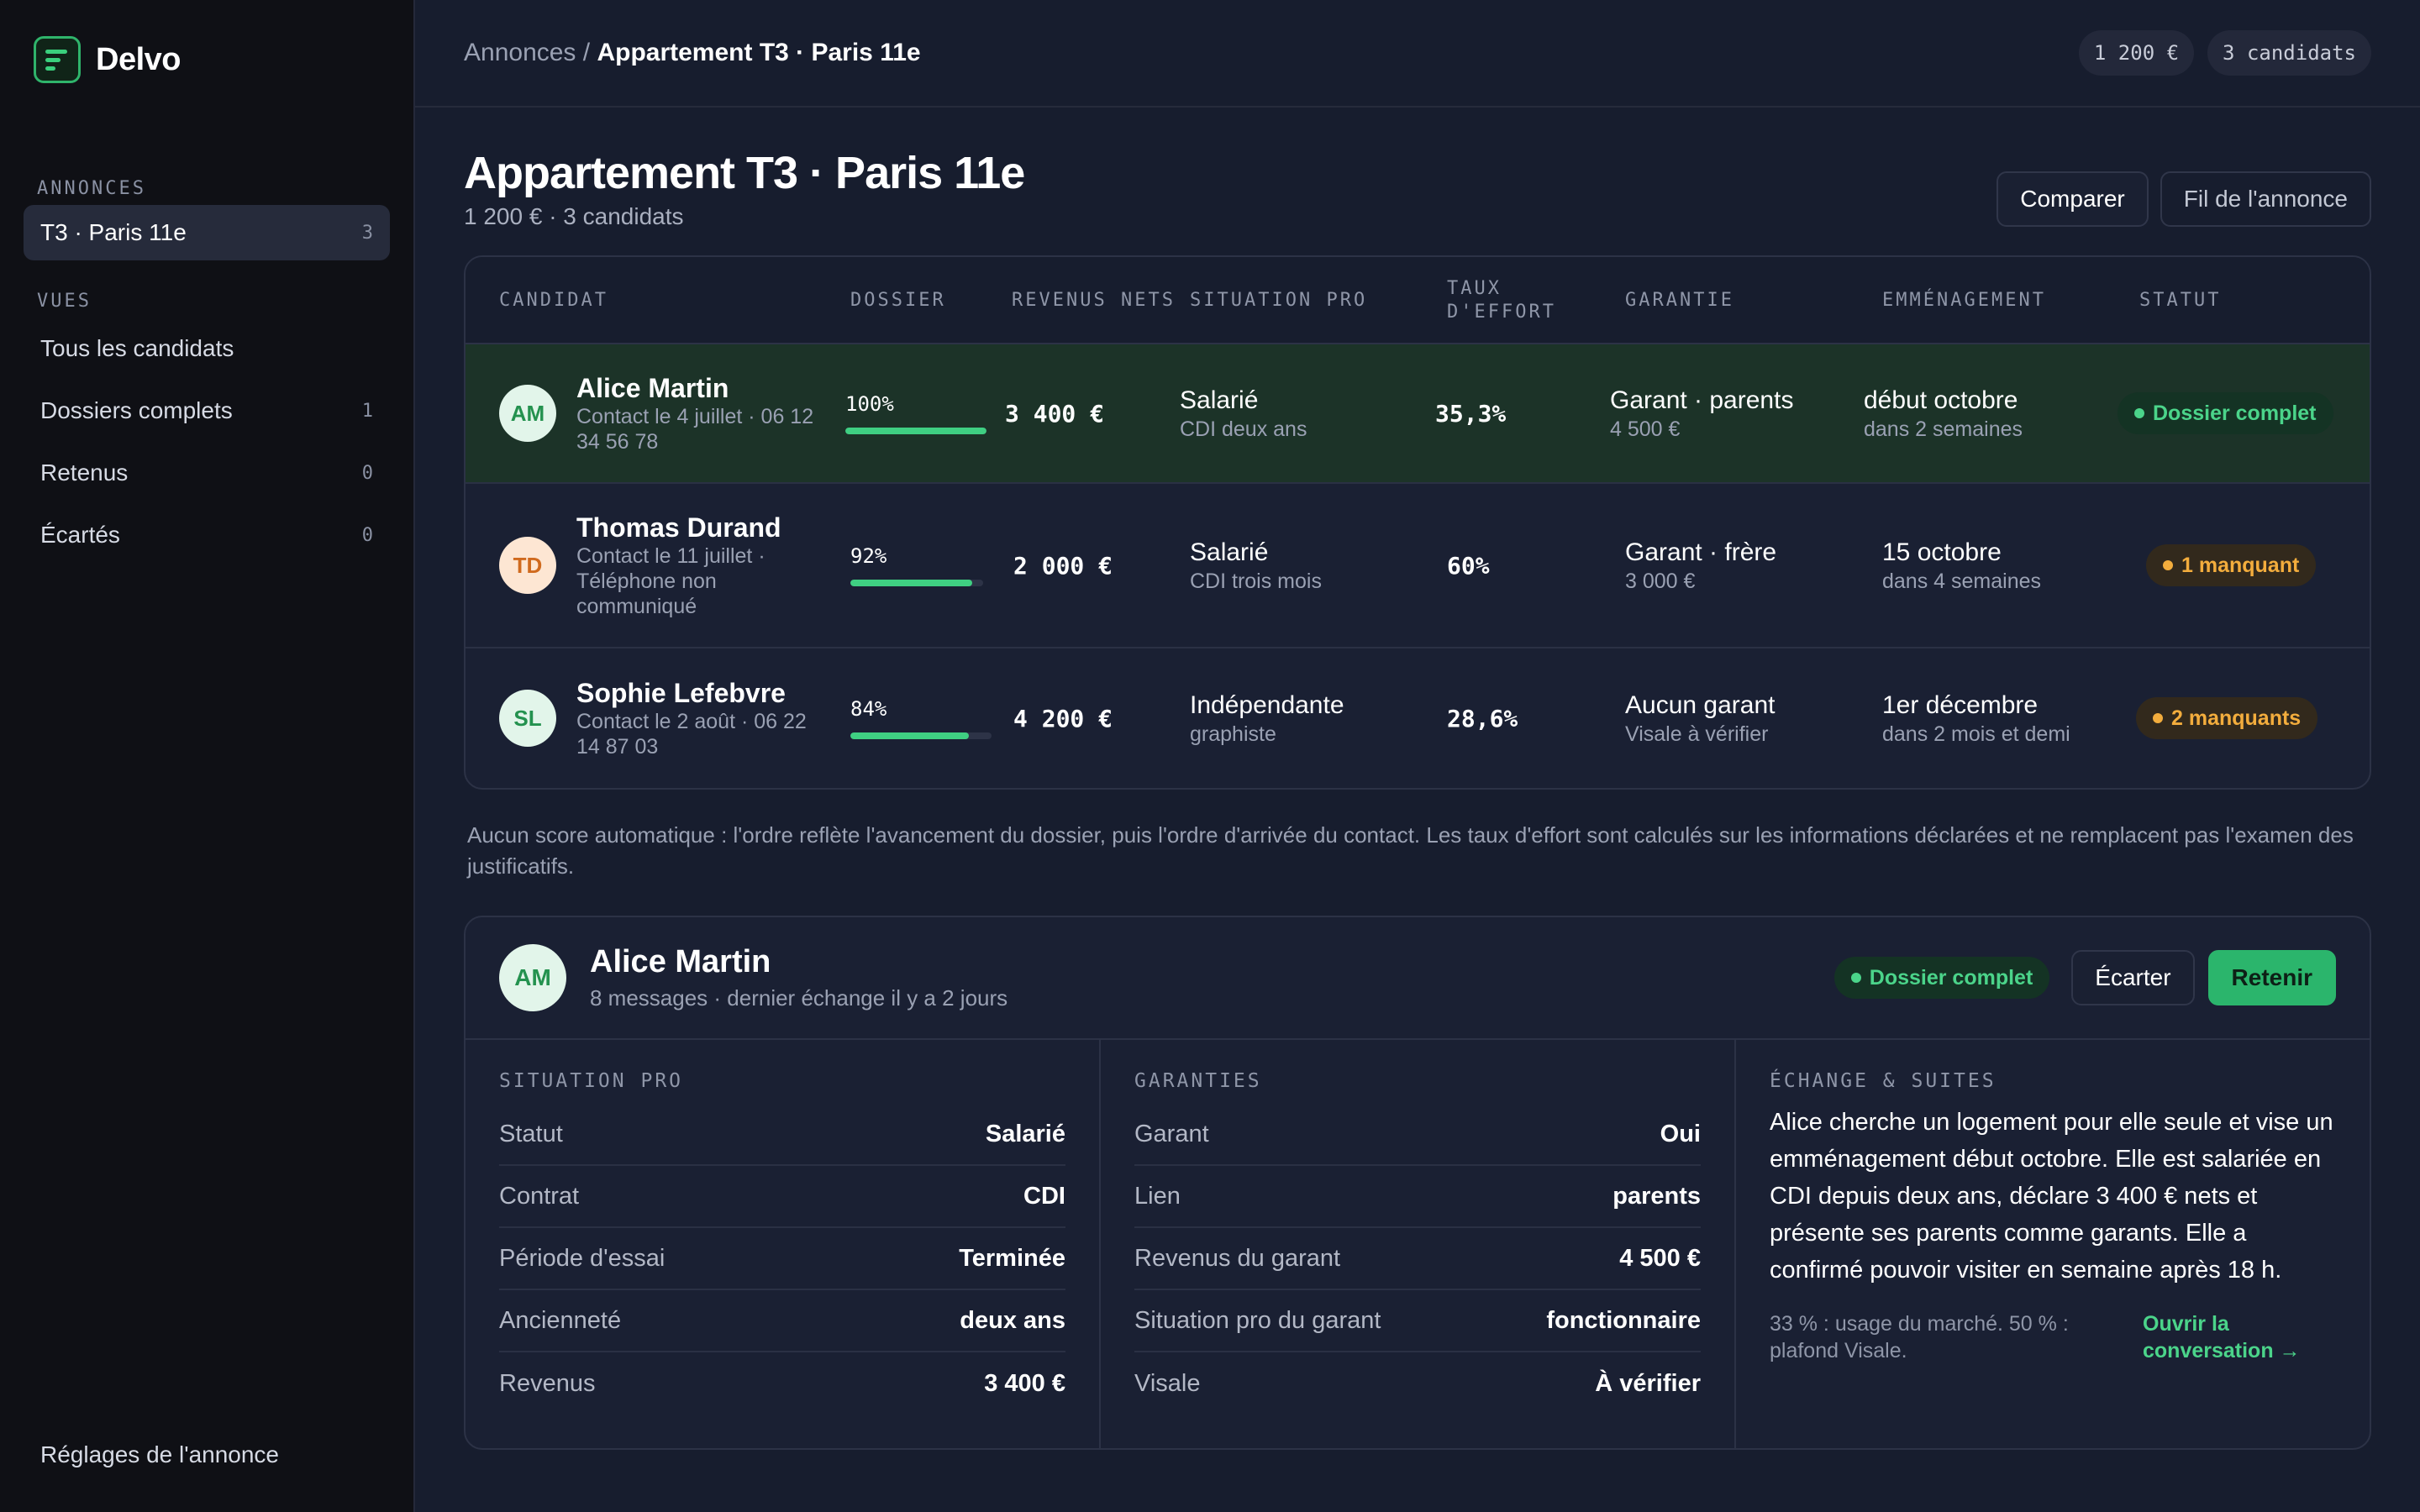  What do you see at coordinates (782, 1135) in the screenshot?
I see `kv-row: Statut Salarié` at bounding box center [782, 1135].